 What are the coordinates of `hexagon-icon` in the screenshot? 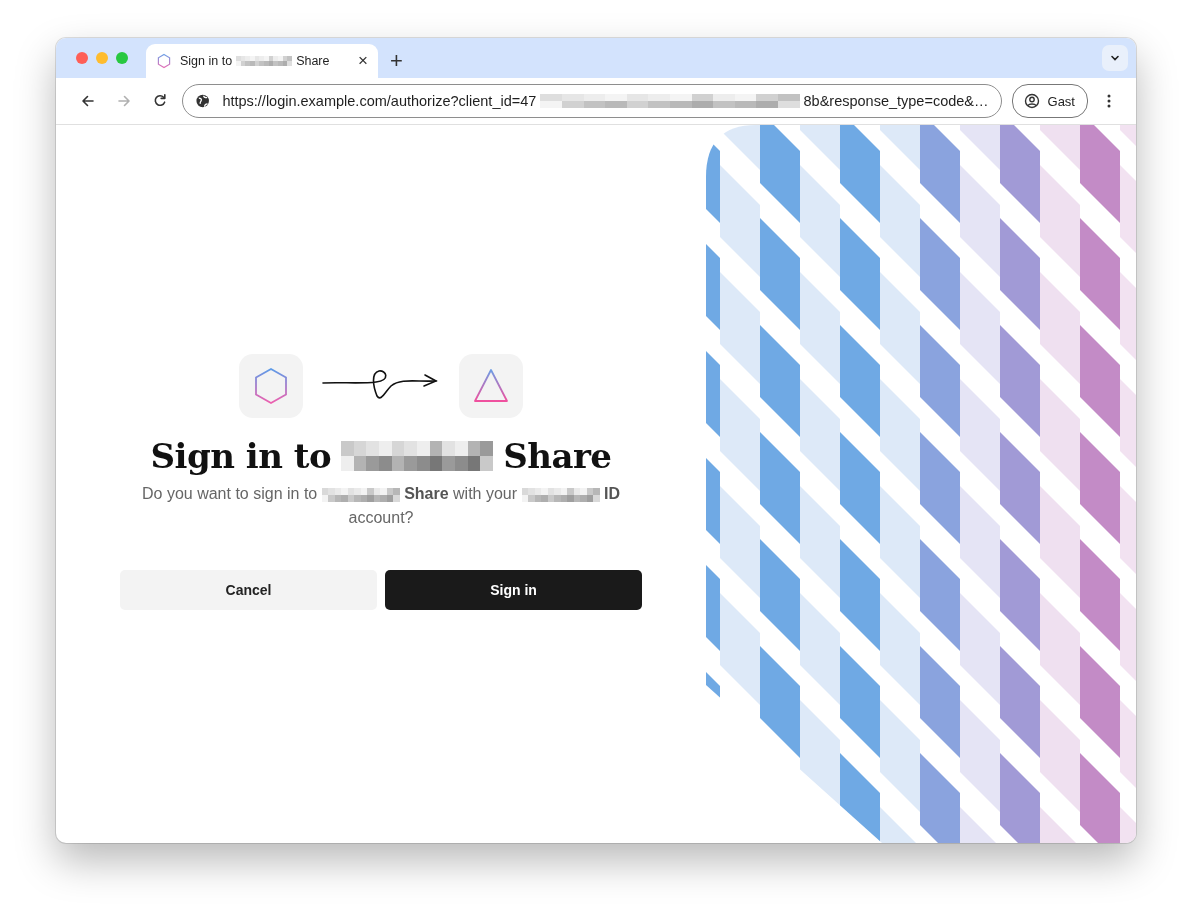 It's located at (164, 61).